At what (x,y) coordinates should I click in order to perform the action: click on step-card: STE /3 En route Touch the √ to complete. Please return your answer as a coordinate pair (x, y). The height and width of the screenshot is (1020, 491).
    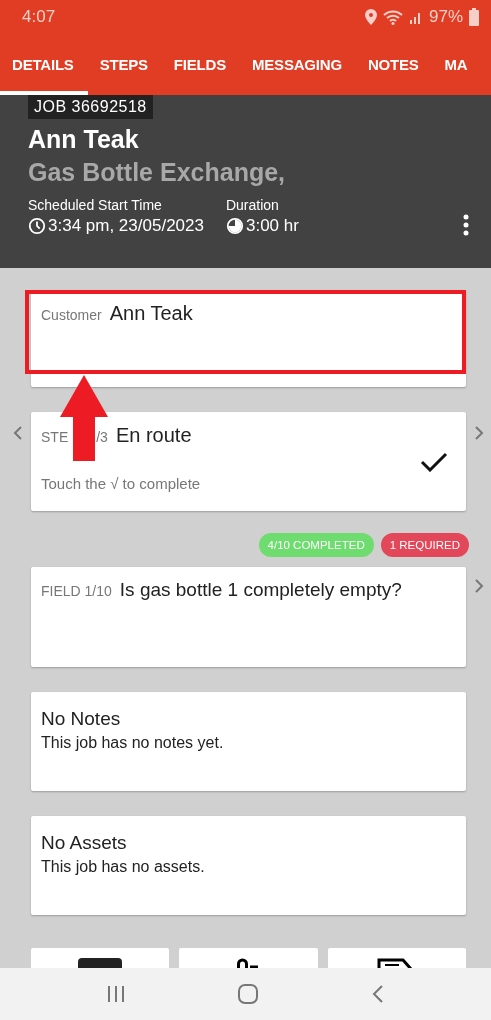
    Looking at the image, I should click on (248, 461).